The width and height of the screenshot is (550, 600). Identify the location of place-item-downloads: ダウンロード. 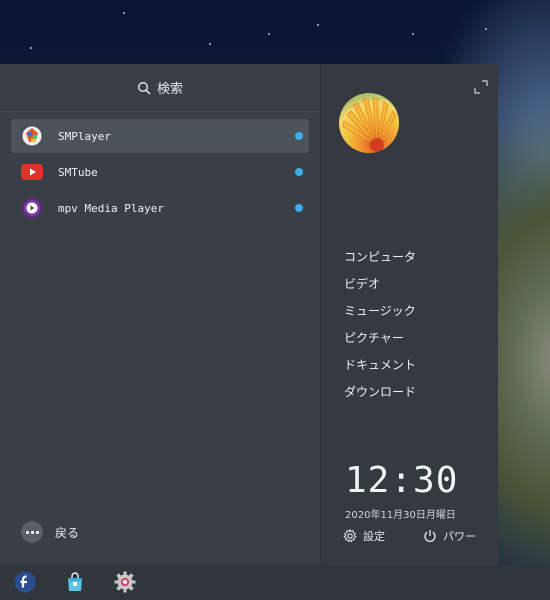
(380, 392).